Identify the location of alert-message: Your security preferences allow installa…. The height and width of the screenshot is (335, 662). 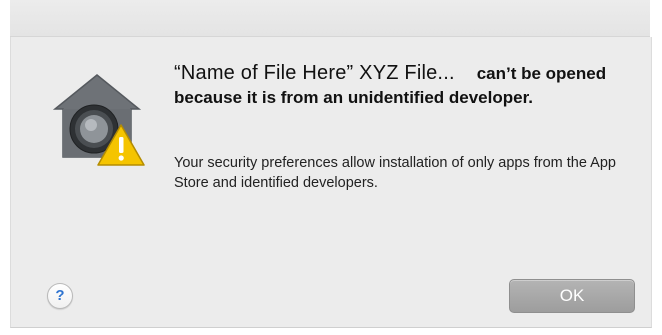
(395, 173).